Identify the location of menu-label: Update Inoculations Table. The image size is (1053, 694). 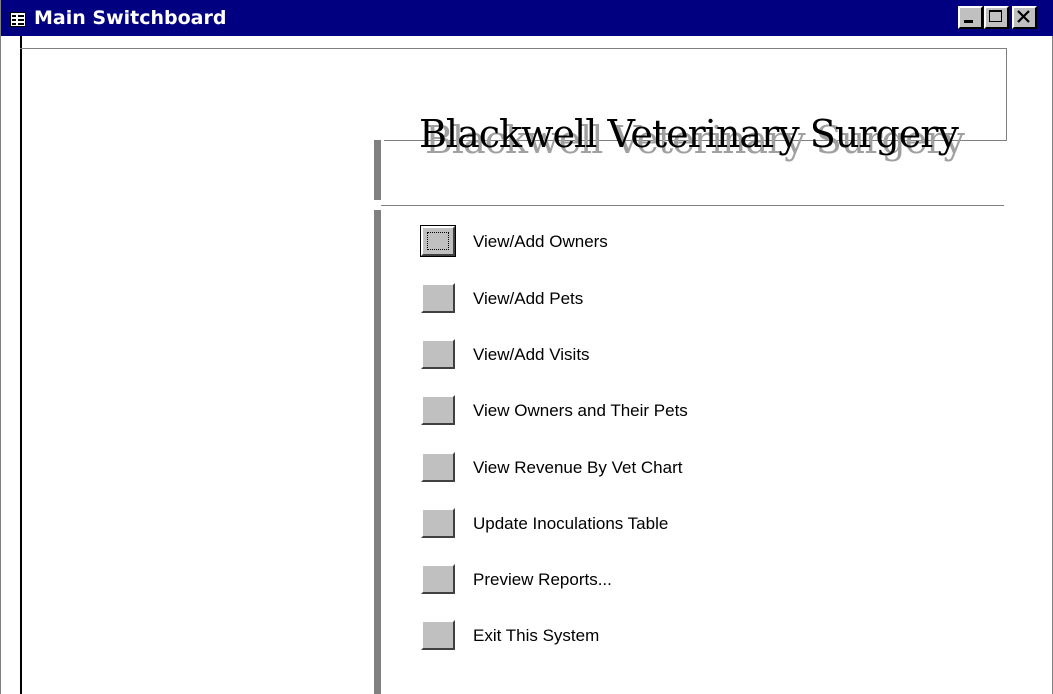
(571, 523).